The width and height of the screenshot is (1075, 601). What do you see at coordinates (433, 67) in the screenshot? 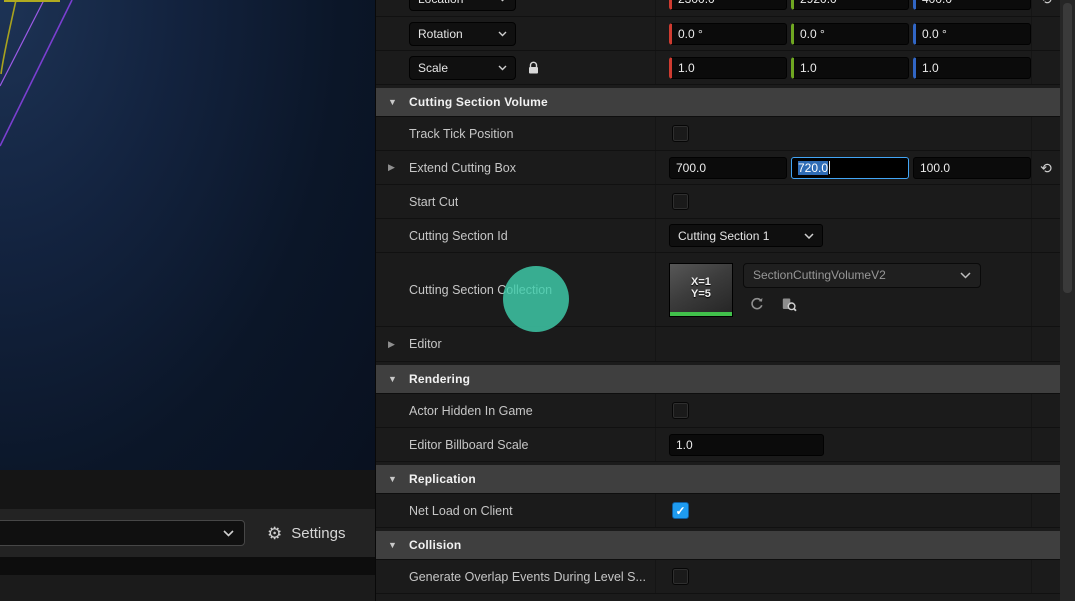
I see `scale-label: Scale` at bounding box center [433, 67].